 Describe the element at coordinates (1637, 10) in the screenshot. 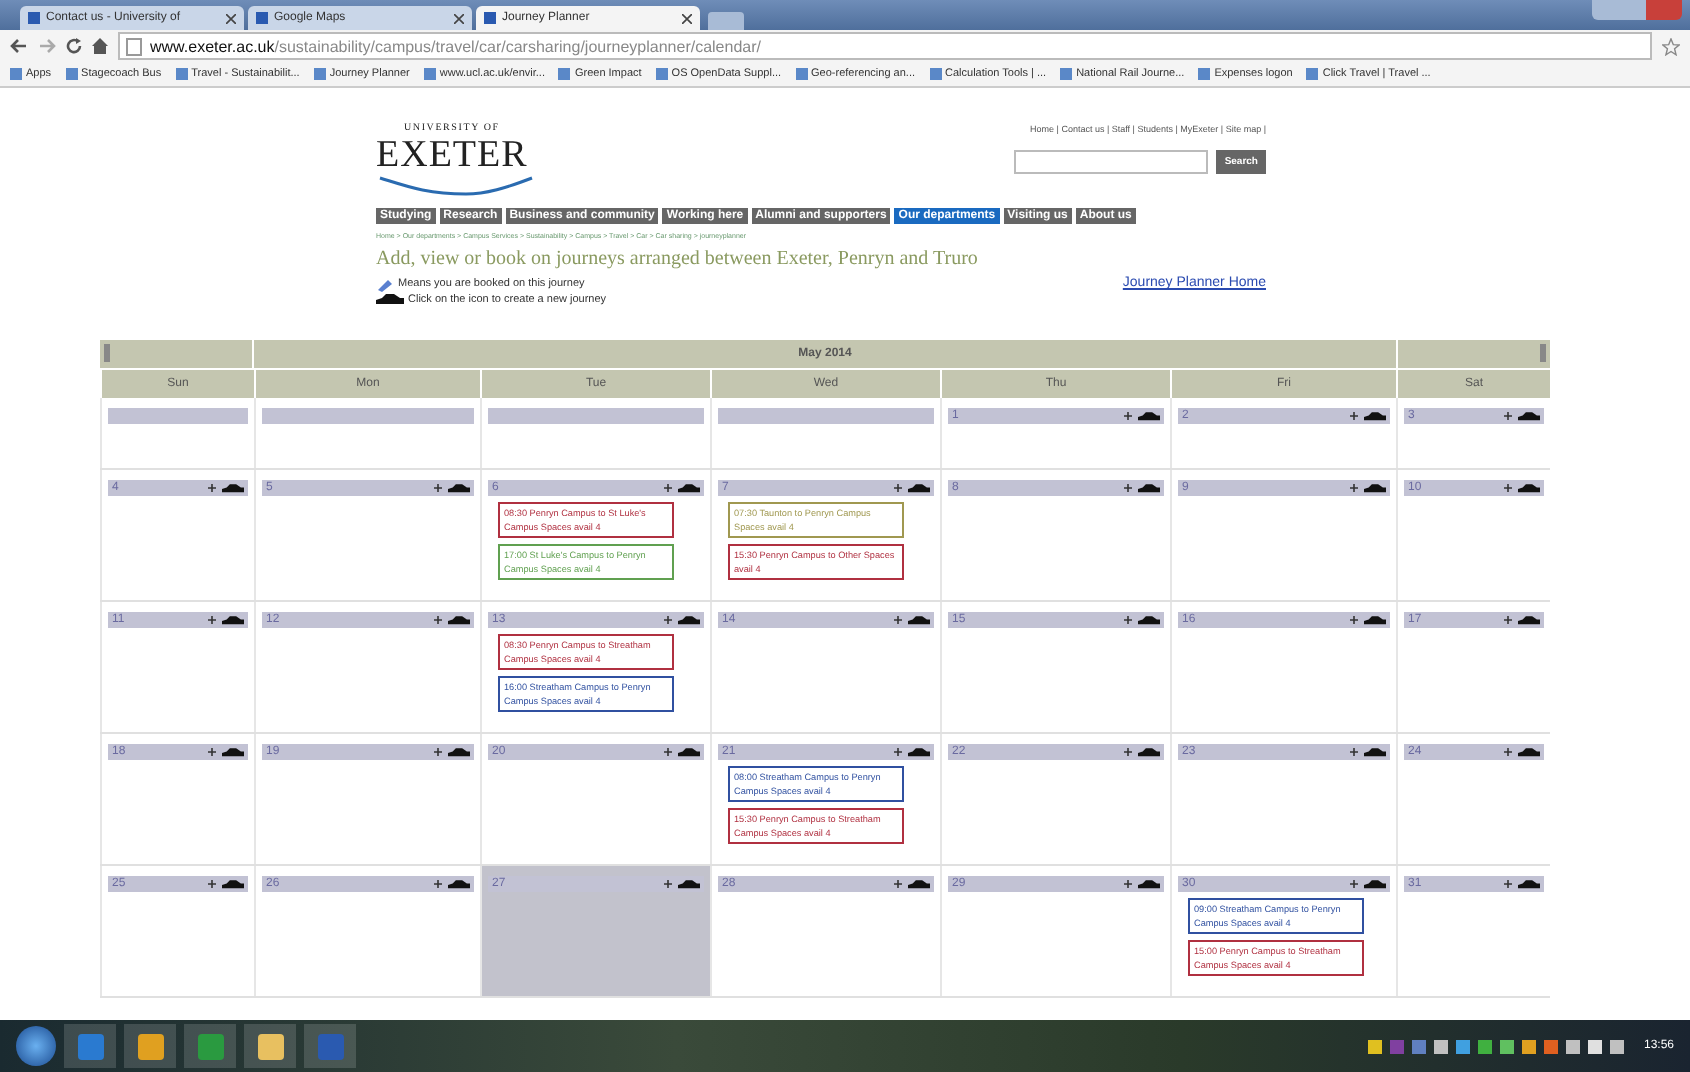

I see `window-controls` at that location.